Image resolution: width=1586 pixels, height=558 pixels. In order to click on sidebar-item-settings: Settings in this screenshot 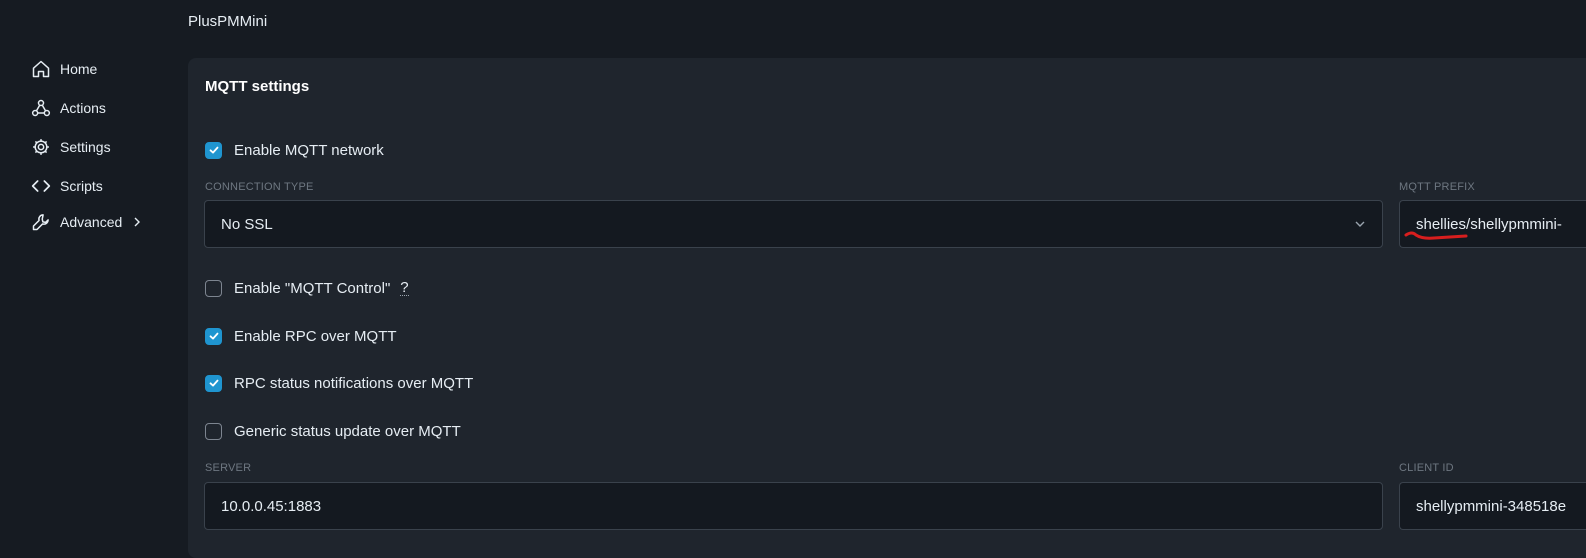, I will do `click(70, 147)`.